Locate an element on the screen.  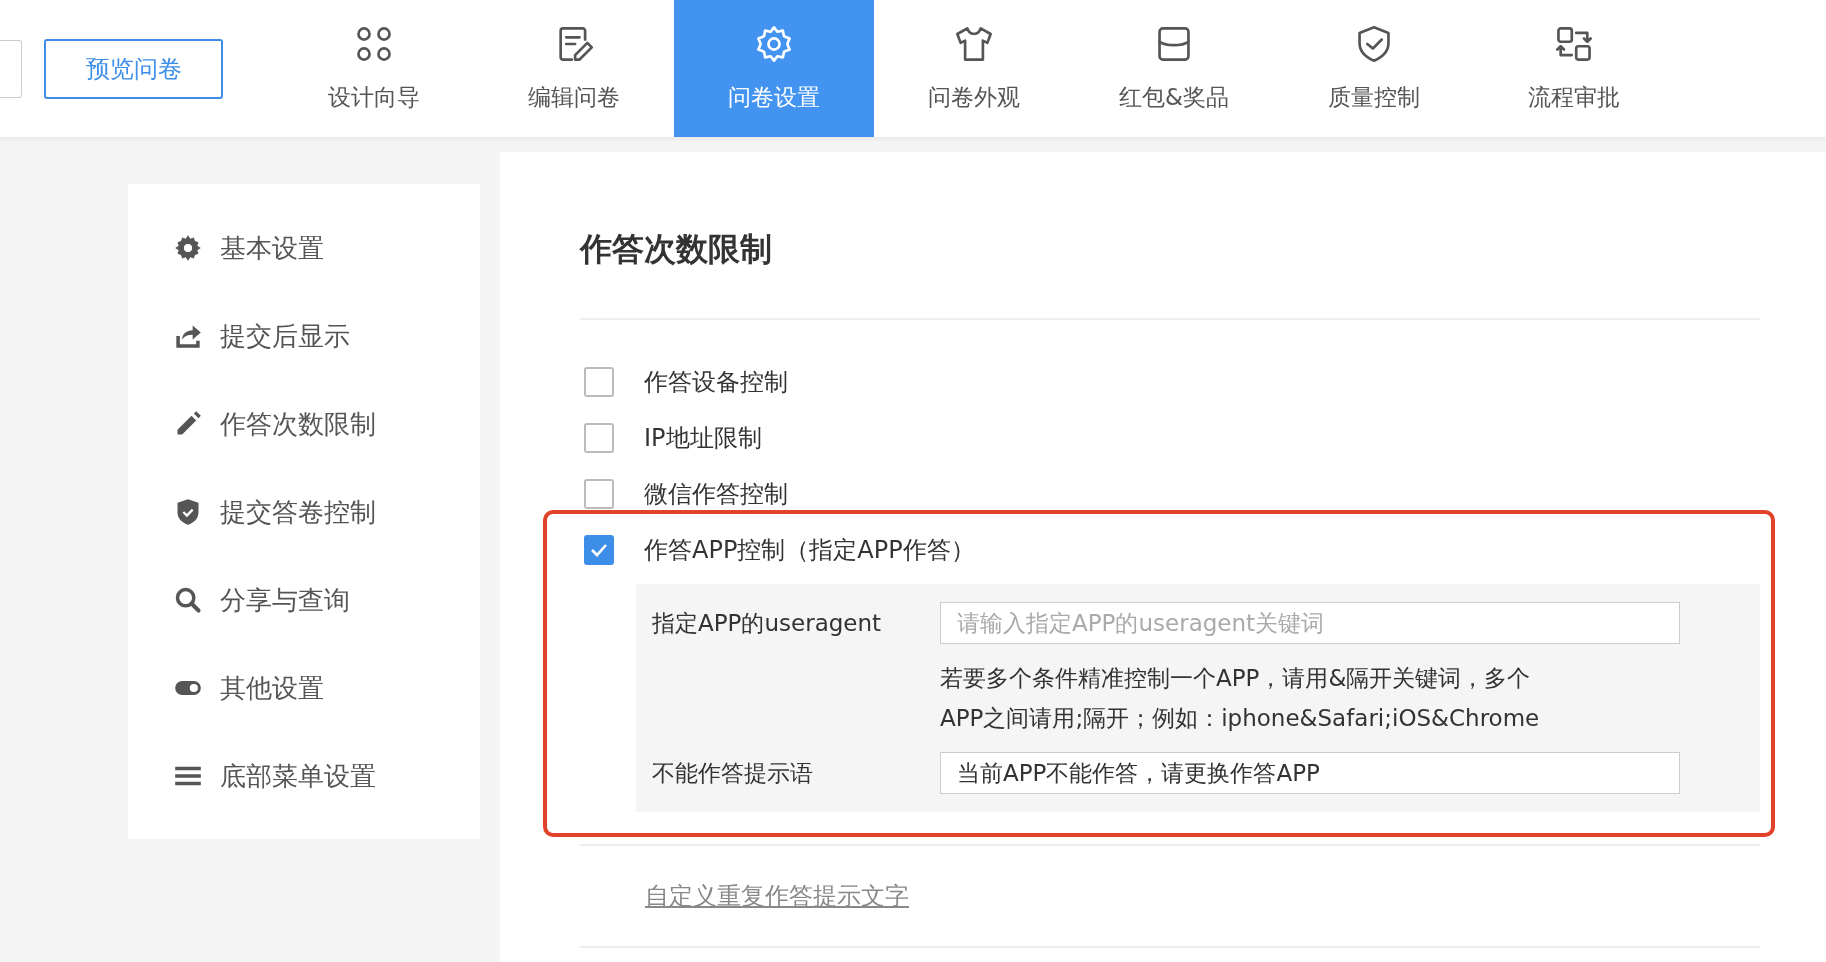
option-label: 微信作答控制 is located at coordinates (716, 494).